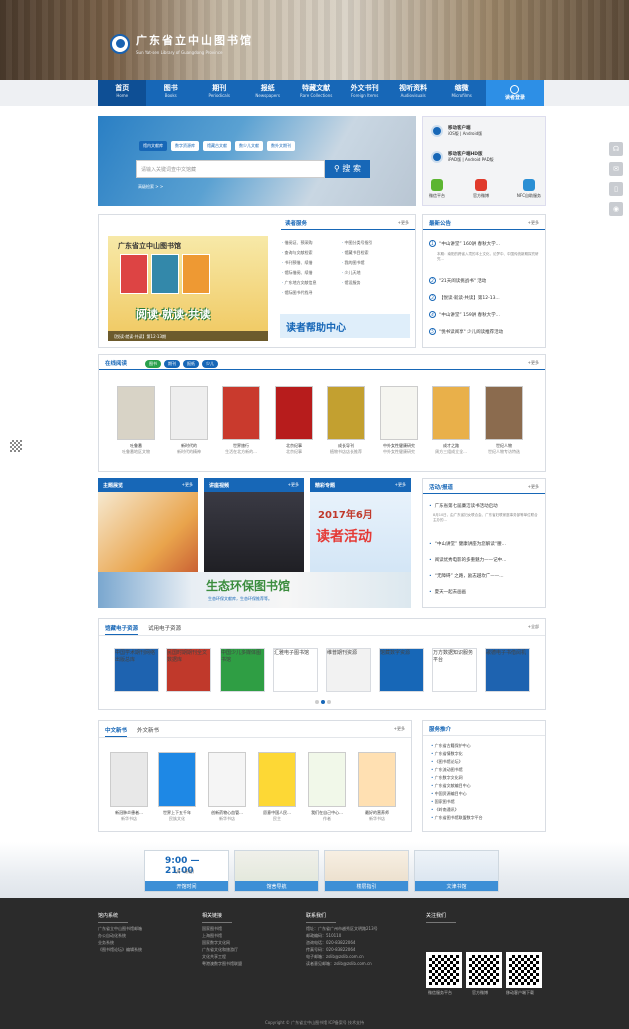 This screenshot has height=1029, width=629. Describe the element at coordinates (136, 670) in the screenshot. I see `eresource-item: 中国学术期刊网络出版总库` at that location.